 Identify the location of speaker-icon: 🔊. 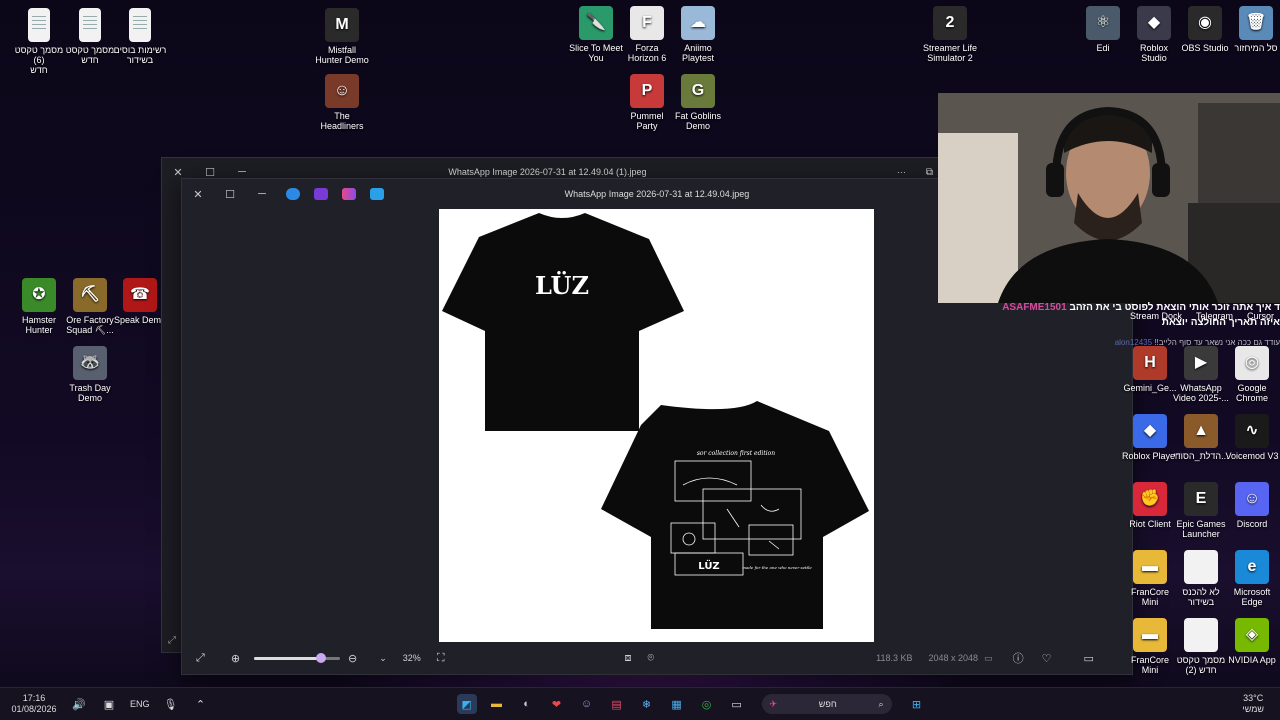
(79, 704).